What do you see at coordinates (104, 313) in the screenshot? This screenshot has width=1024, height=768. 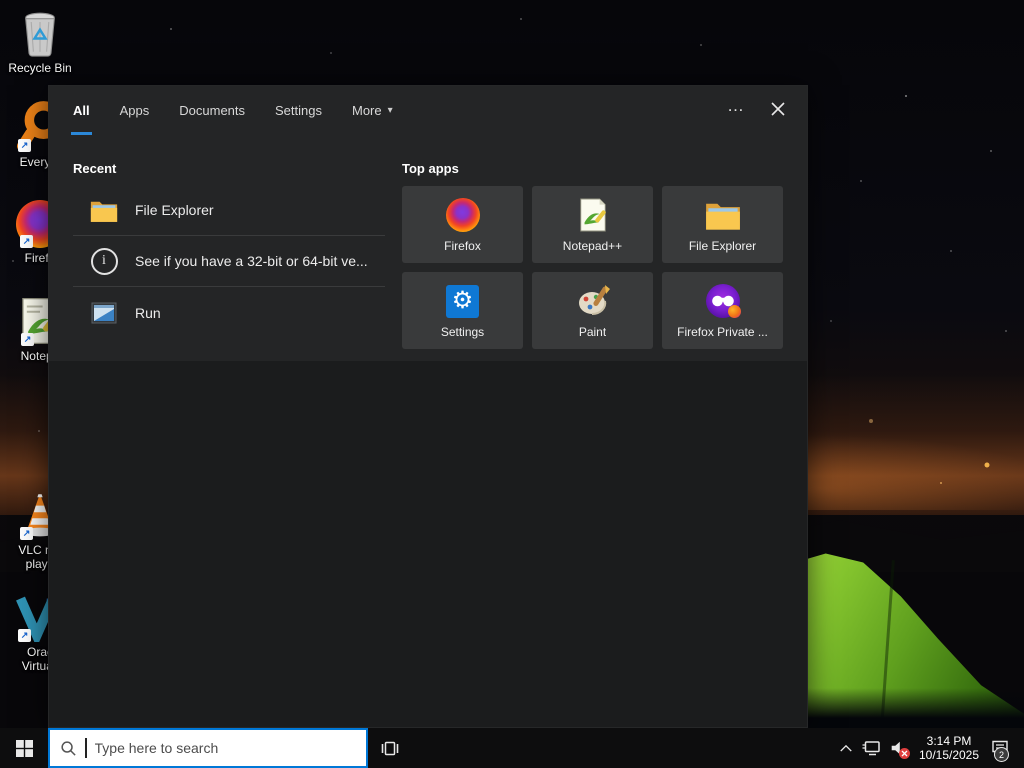 I see `run-icon` at bounding box center [104, 313].